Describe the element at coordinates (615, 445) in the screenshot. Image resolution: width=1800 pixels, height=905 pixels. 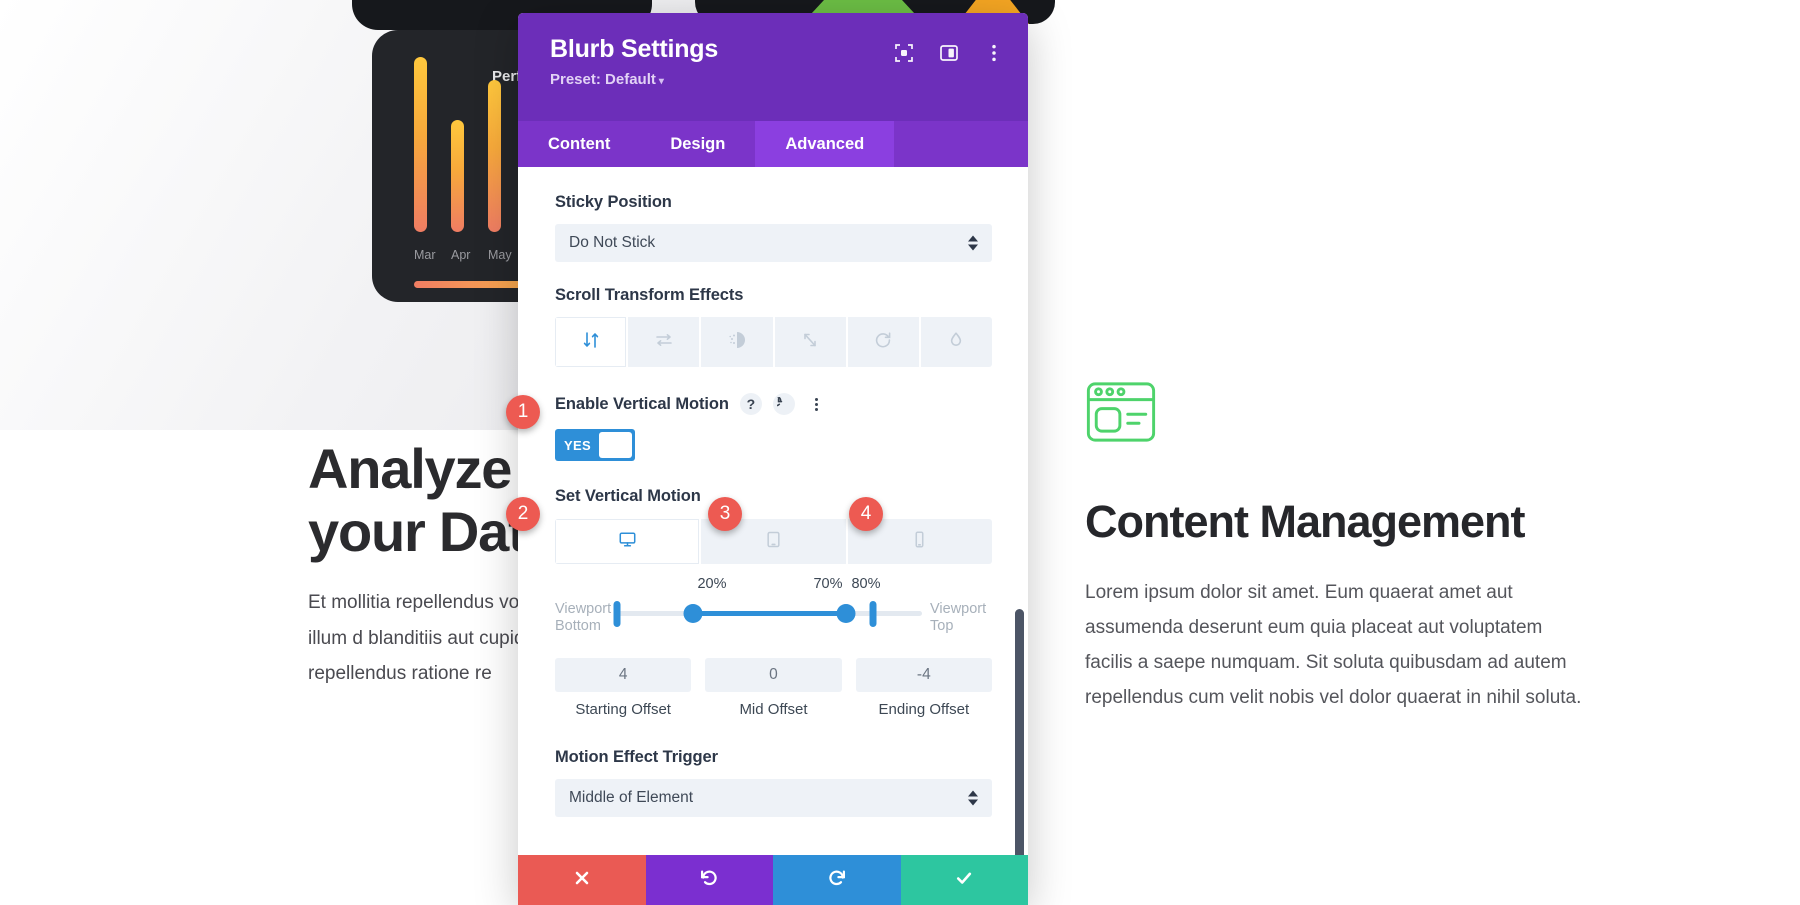
I see `toggle-knob` at that location.